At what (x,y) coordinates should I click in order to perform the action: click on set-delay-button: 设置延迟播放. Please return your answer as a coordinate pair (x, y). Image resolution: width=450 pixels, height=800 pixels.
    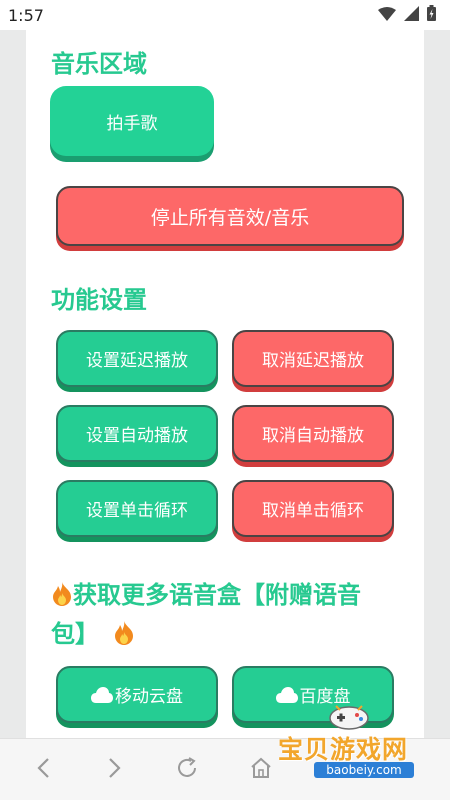
    Looking at the image, I should click on (137, 358).